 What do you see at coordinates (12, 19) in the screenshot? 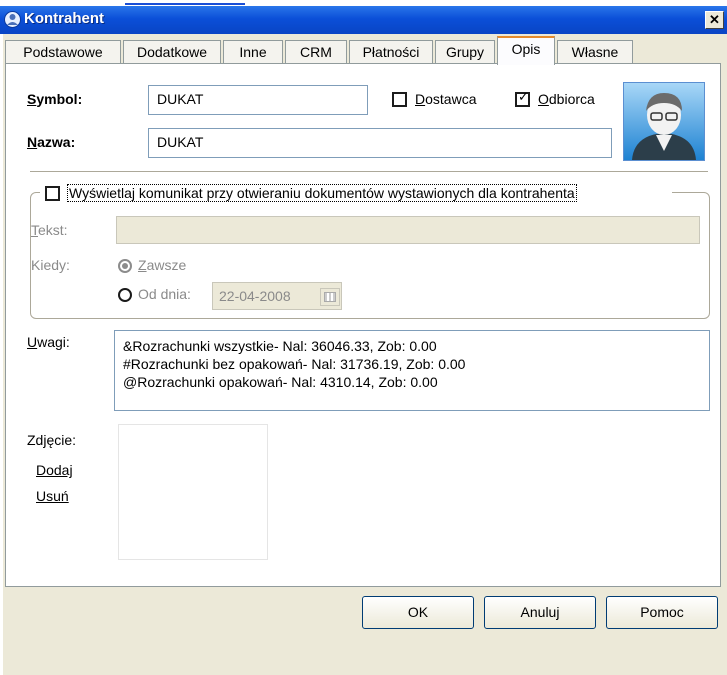
I see `contractor-app-icon` at bounding box center [12, 19].